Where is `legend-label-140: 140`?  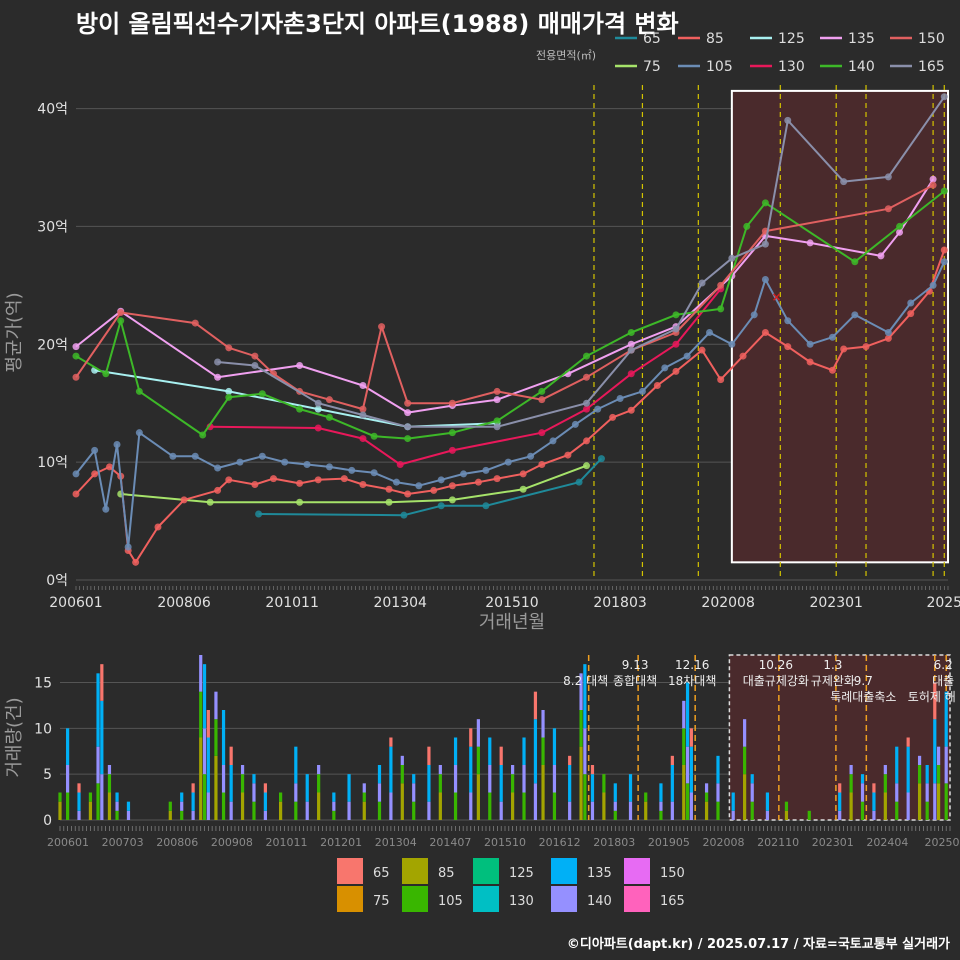 legend-label-140: 140 is located at coordinates (861, 67).